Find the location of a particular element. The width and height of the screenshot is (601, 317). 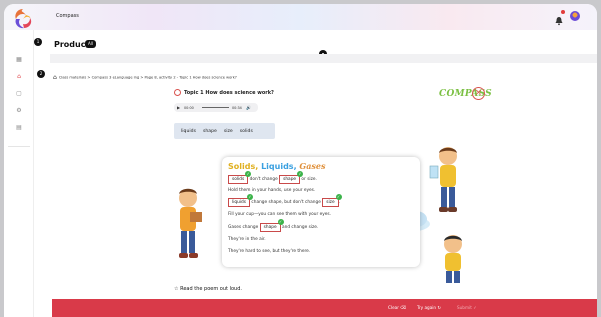

refresh-icon: ↻ is located at coordinates (439, 307).